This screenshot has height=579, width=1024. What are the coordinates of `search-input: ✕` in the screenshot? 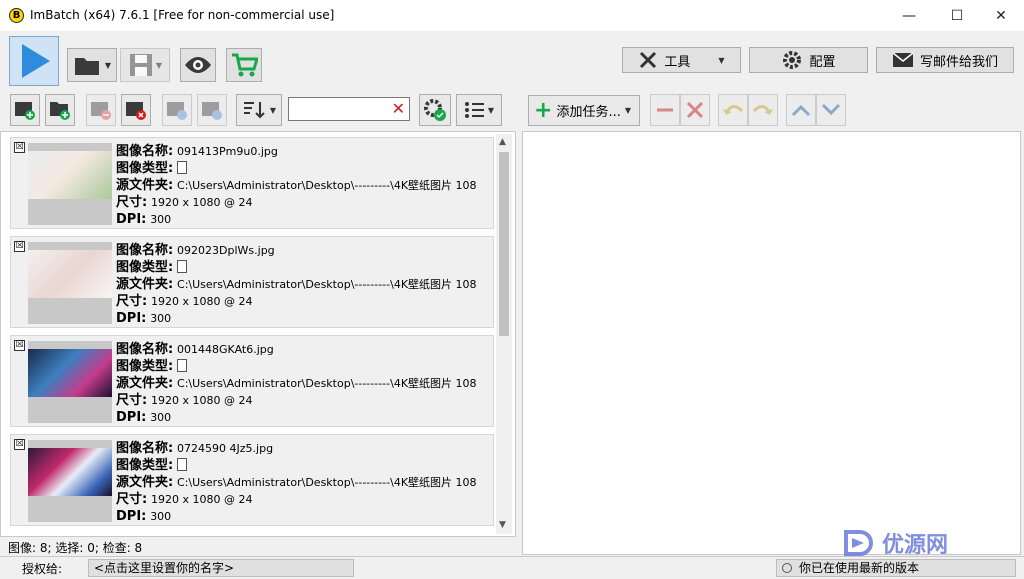 It's located at (349, 109).